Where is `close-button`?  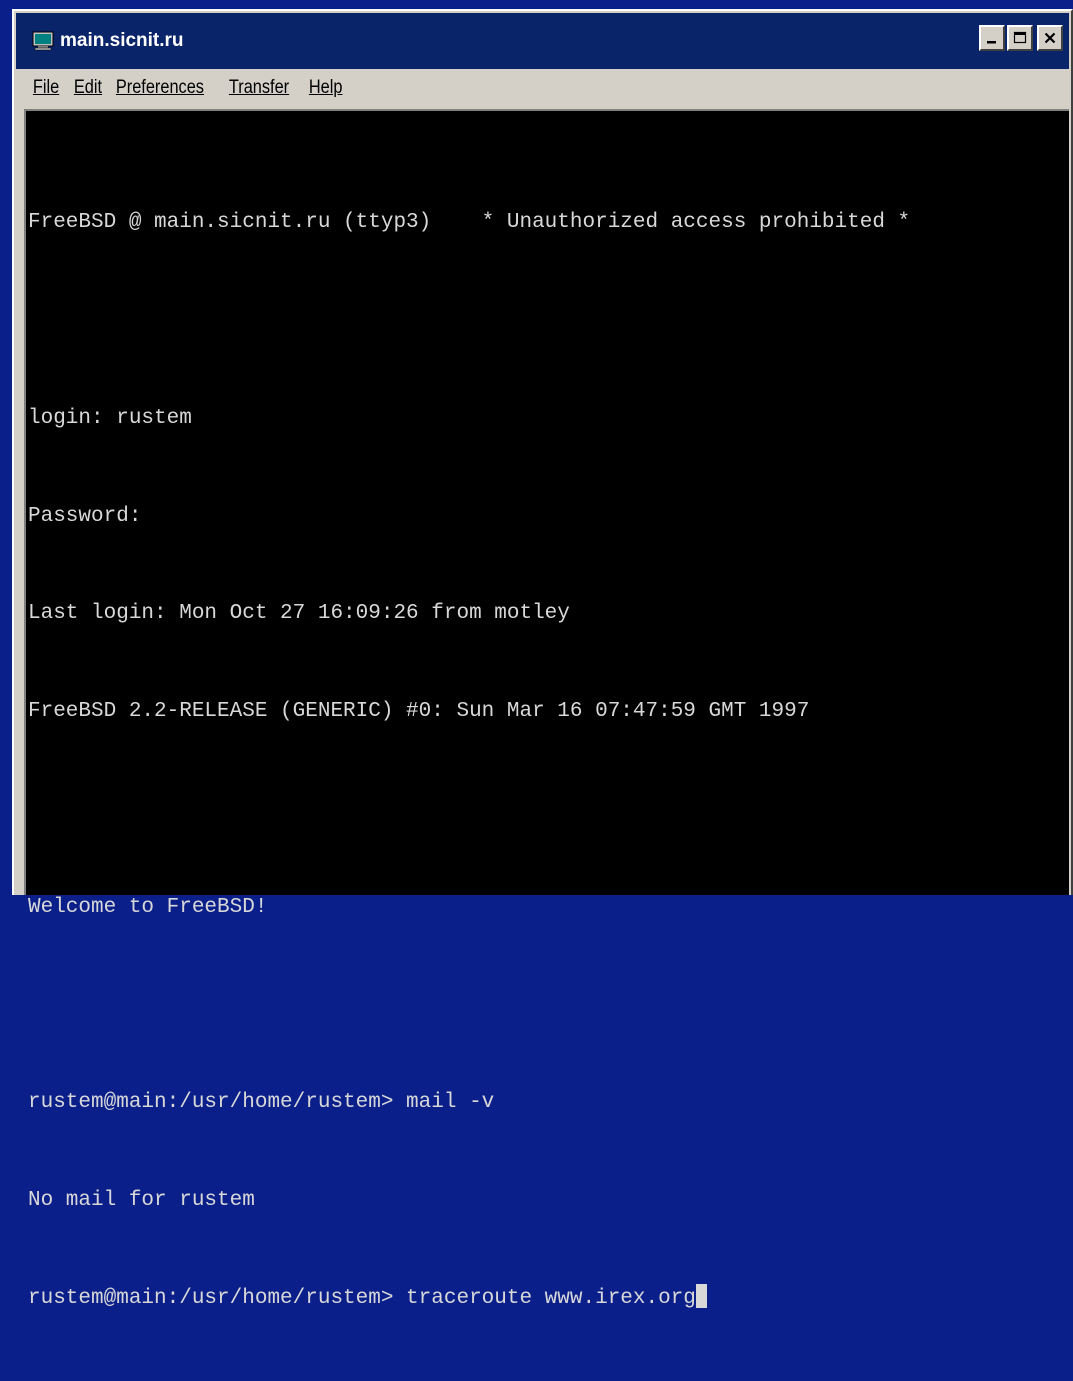
close-button is located at coordinates (1050, 38).